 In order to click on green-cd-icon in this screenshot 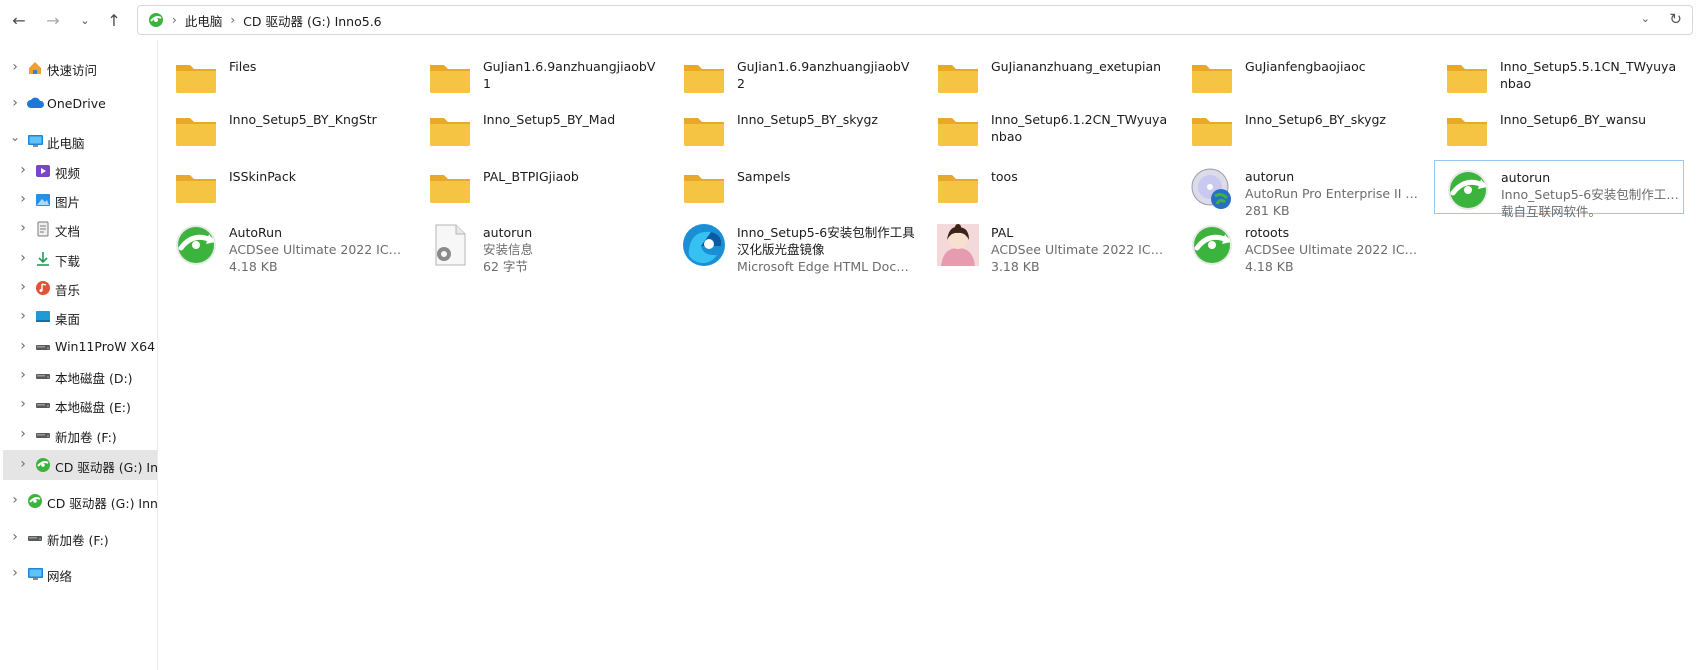, I will do `click(1212, 245)`.